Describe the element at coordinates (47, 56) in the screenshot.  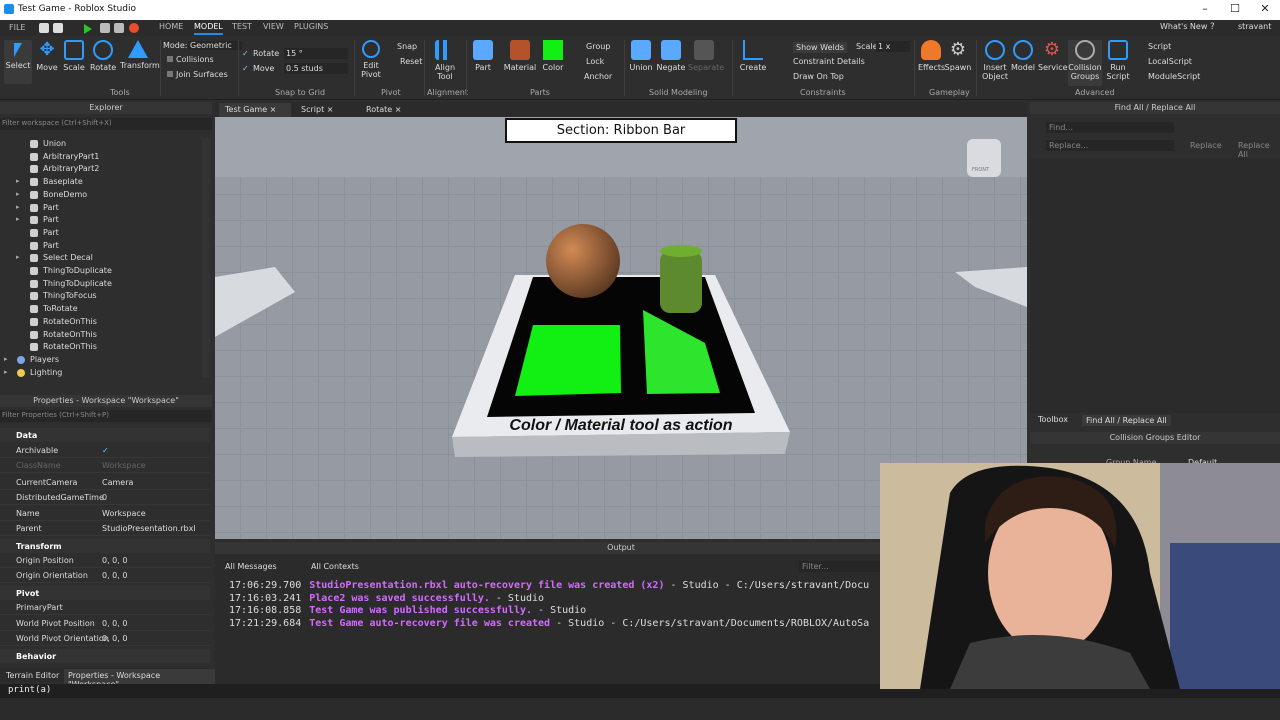
I see `move-tool-button: ✥ Move` at that location.